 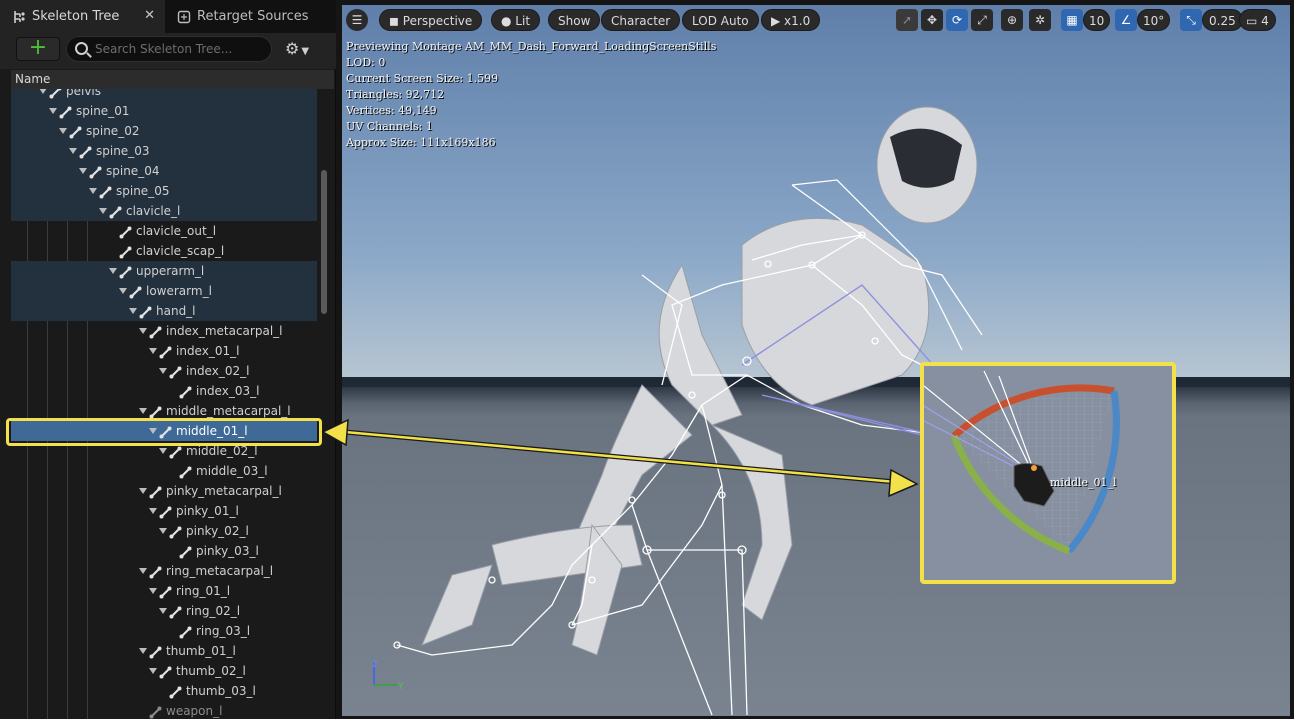 I want to click on tree-row: ring_01_l, so click(x=164, y=591).